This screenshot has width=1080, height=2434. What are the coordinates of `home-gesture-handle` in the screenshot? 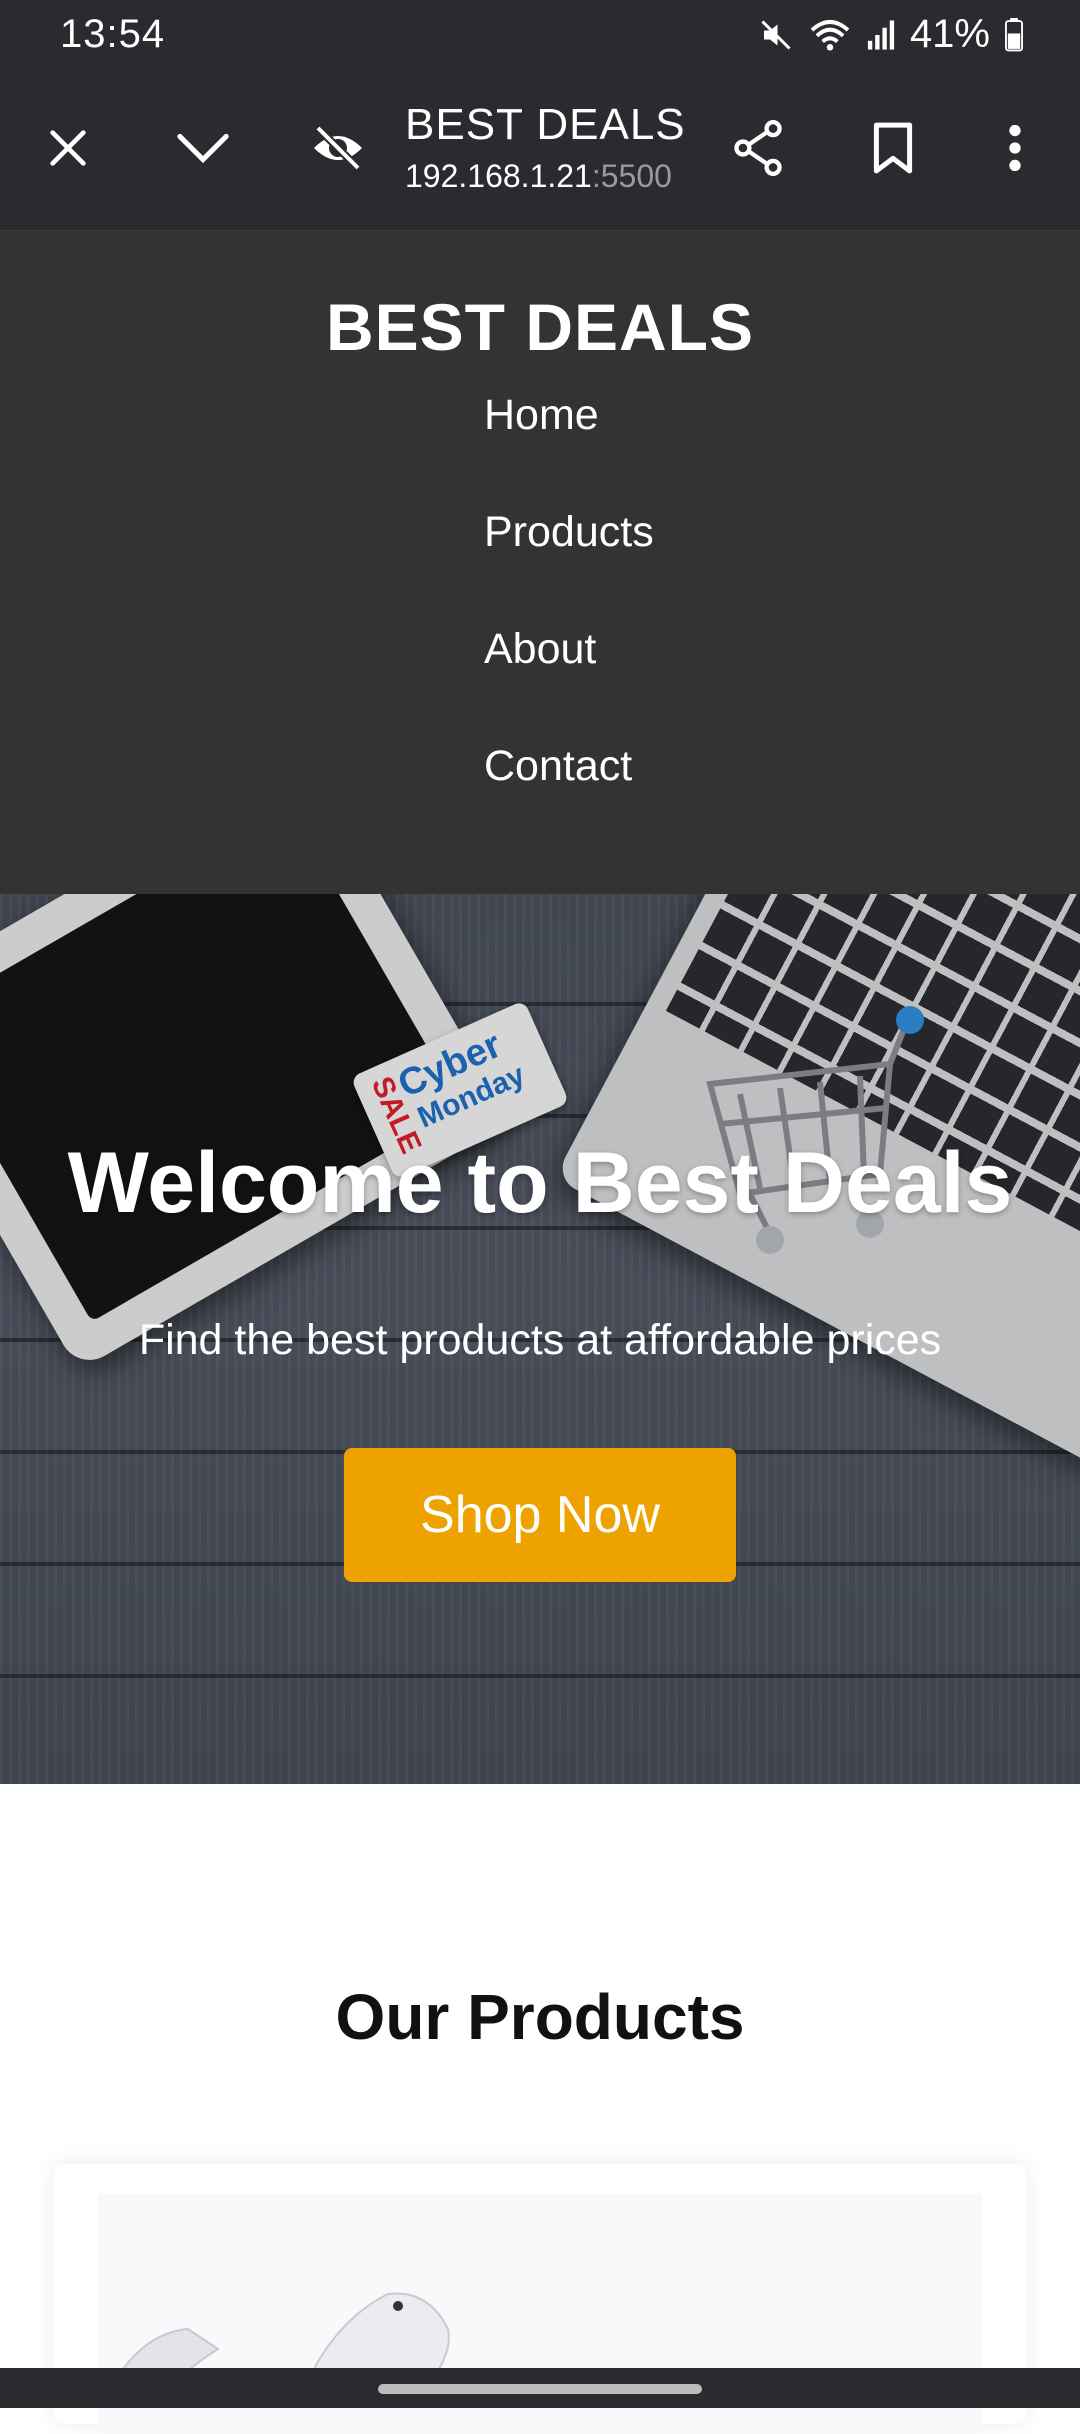 It's located at (540, 2389).